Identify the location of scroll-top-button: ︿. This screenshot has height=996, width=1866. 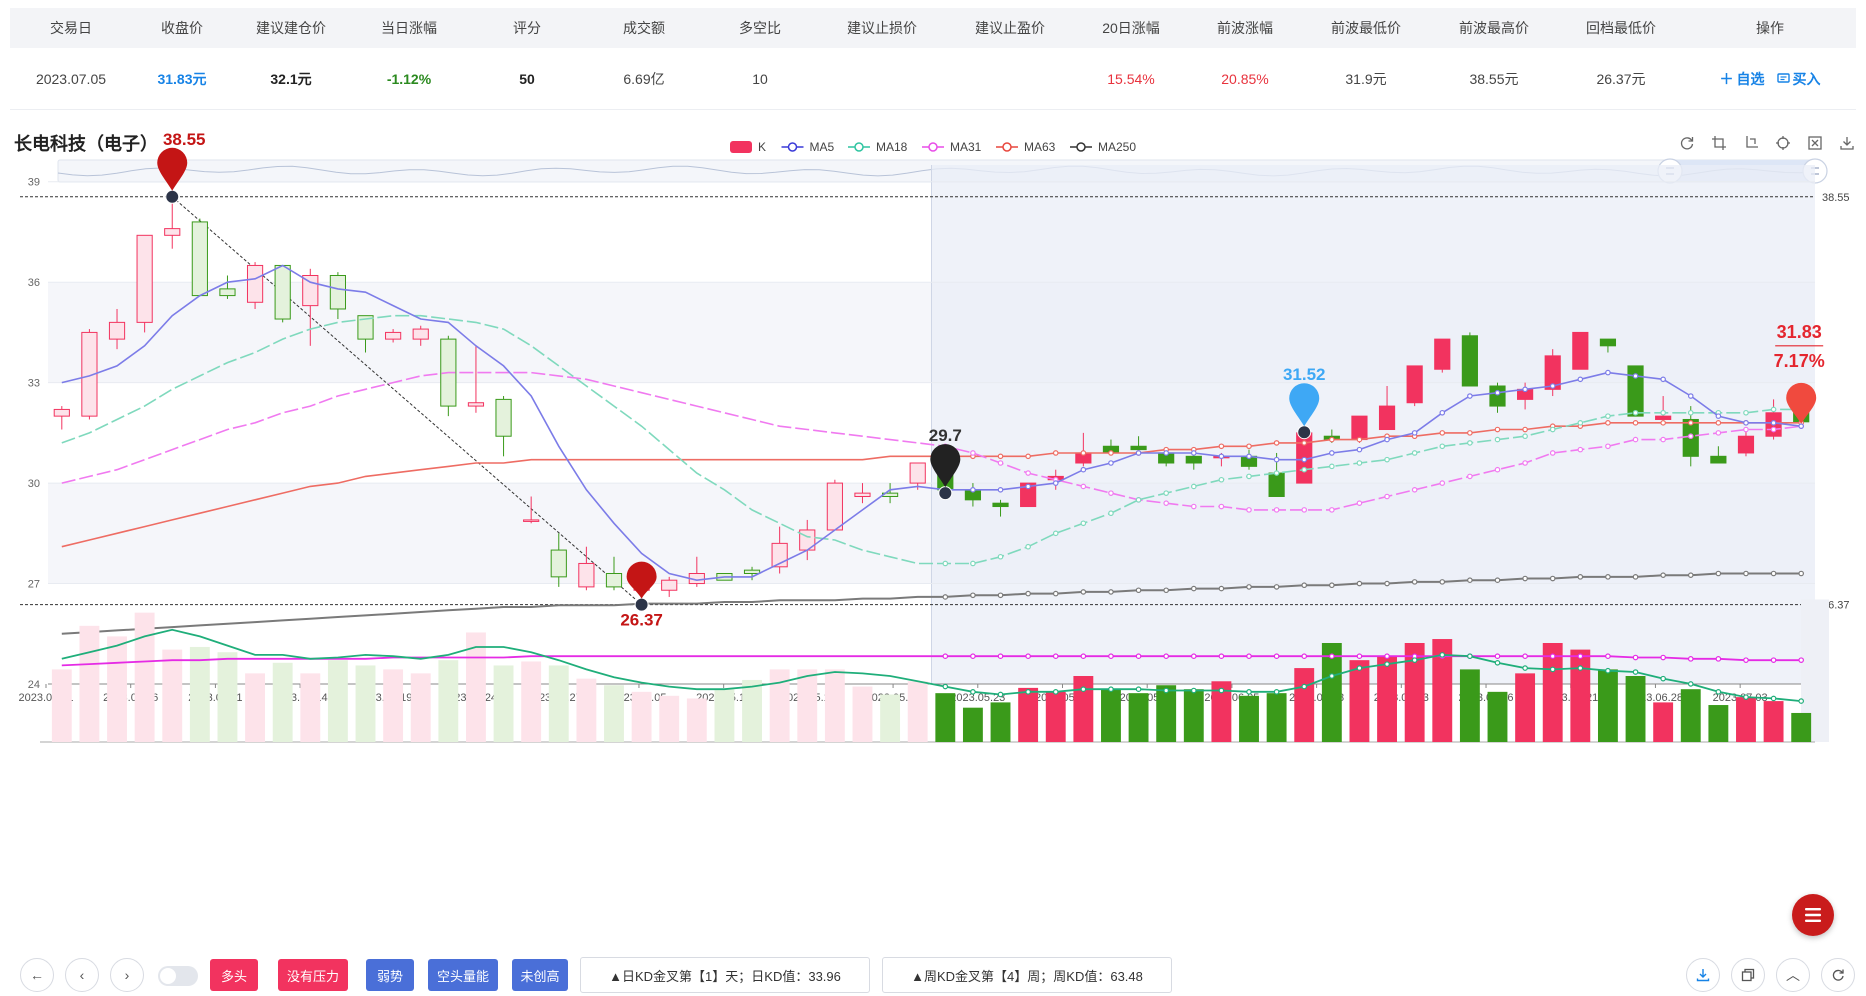
(1793, 975).